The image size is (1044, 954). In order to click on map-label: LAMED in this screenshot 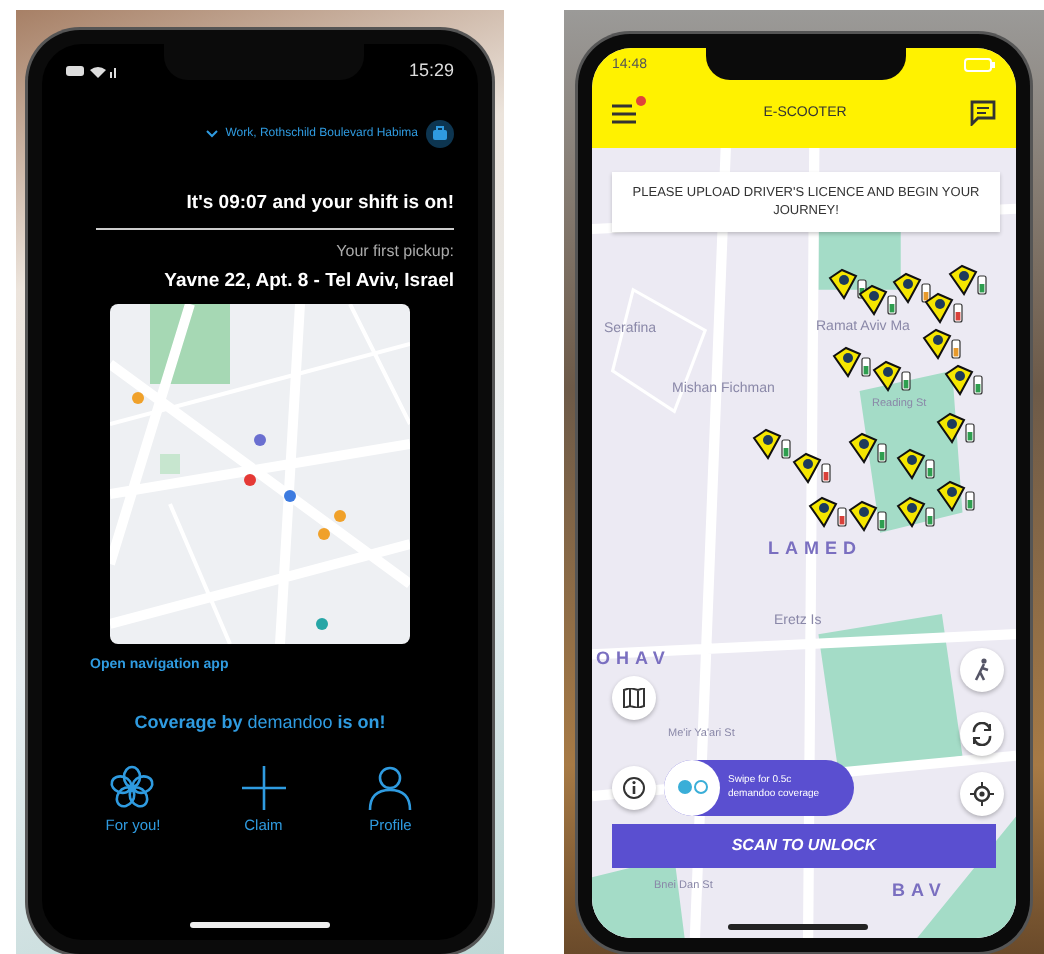, I will do `click(815, 547)`.